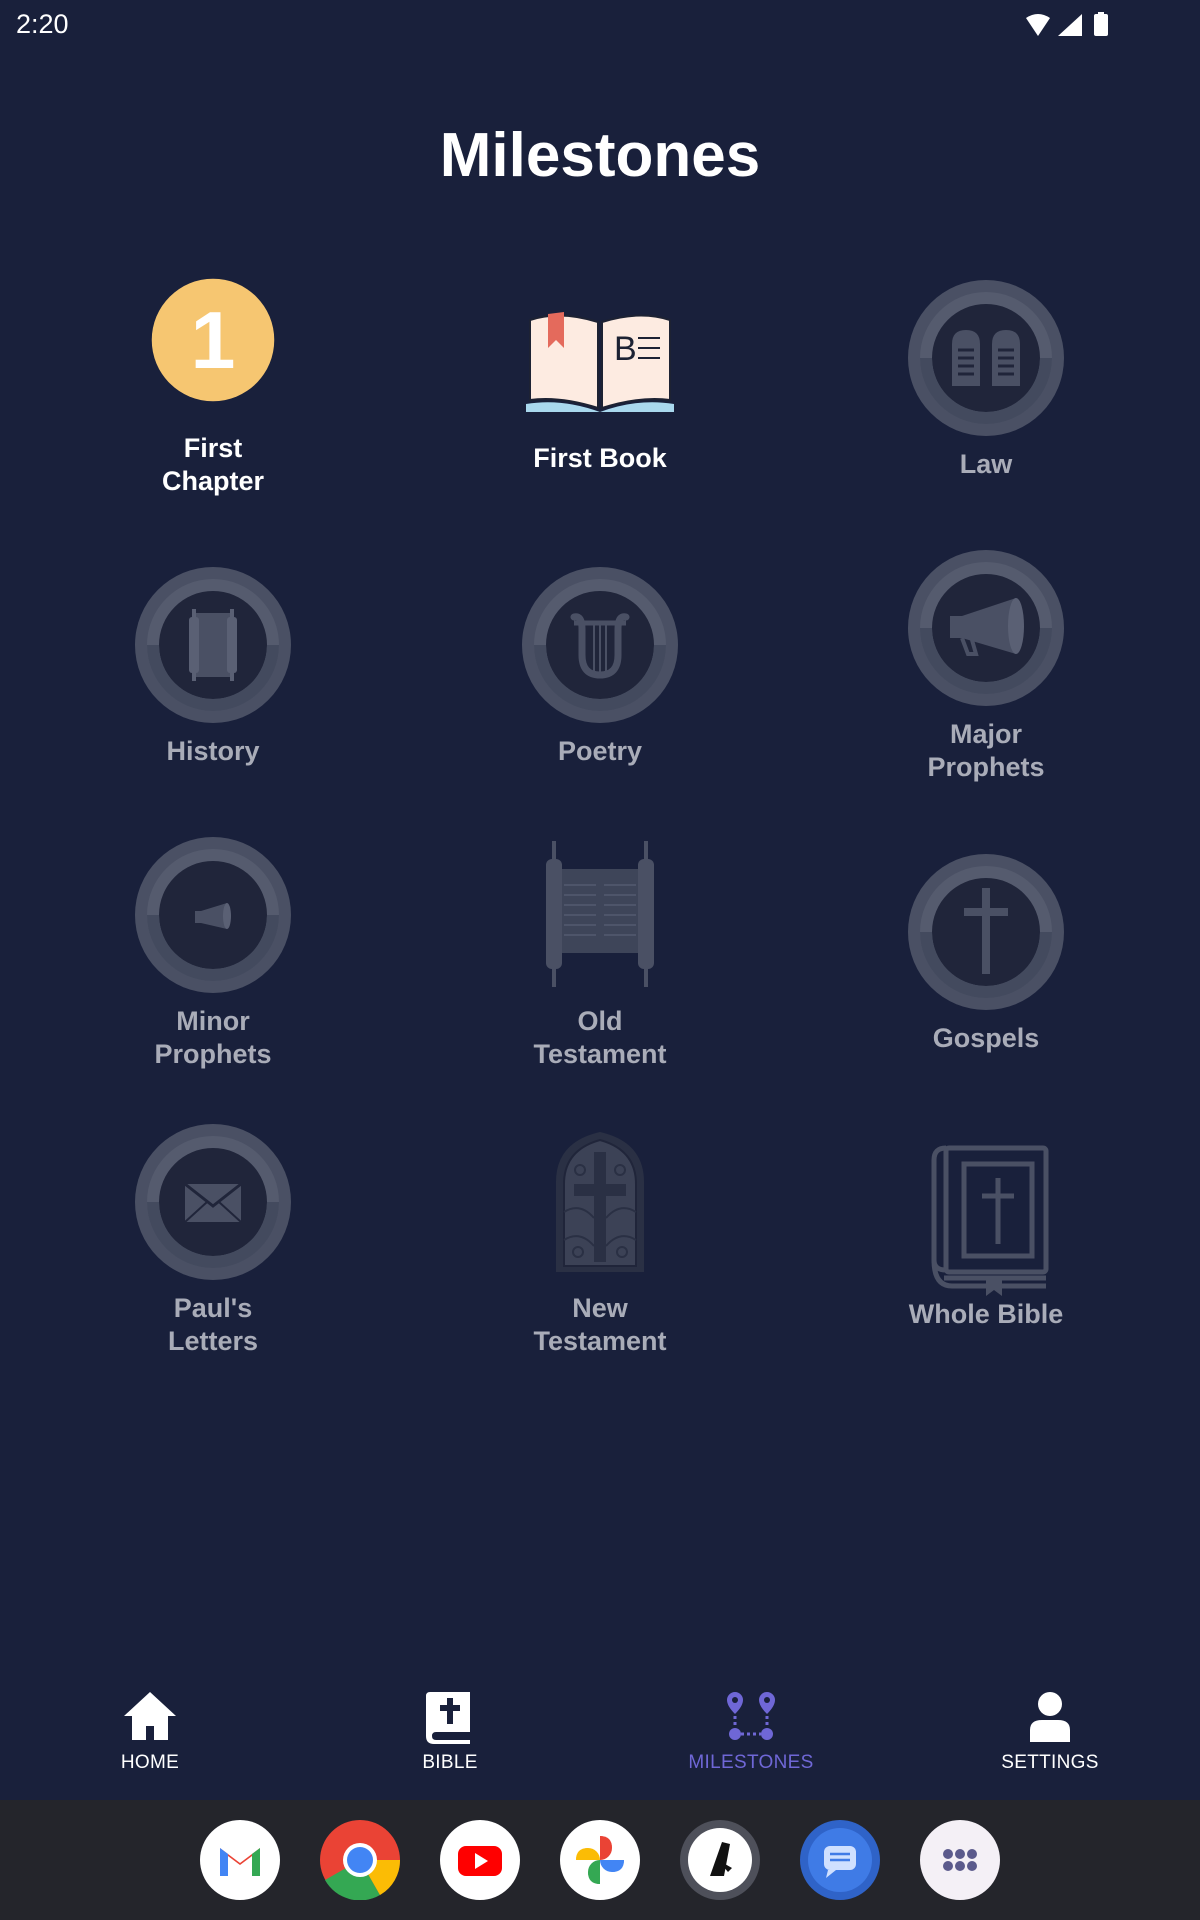 This screenshot has width=1200, height=1920. What do you see at coordinates (213, 751) in the screenshot?
I see `milestone-label: History` at bounding box center [213, 751].